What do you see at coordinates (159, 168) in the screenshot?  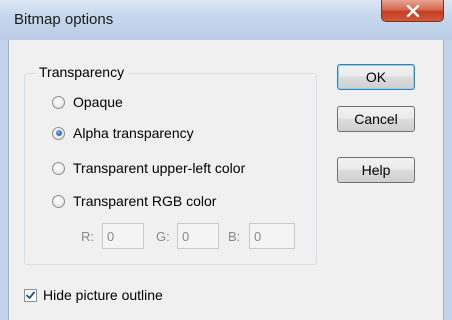 I see `radio-transparent-upper-left-label: Transparent upper-left color` at bounding box center [159, 168].